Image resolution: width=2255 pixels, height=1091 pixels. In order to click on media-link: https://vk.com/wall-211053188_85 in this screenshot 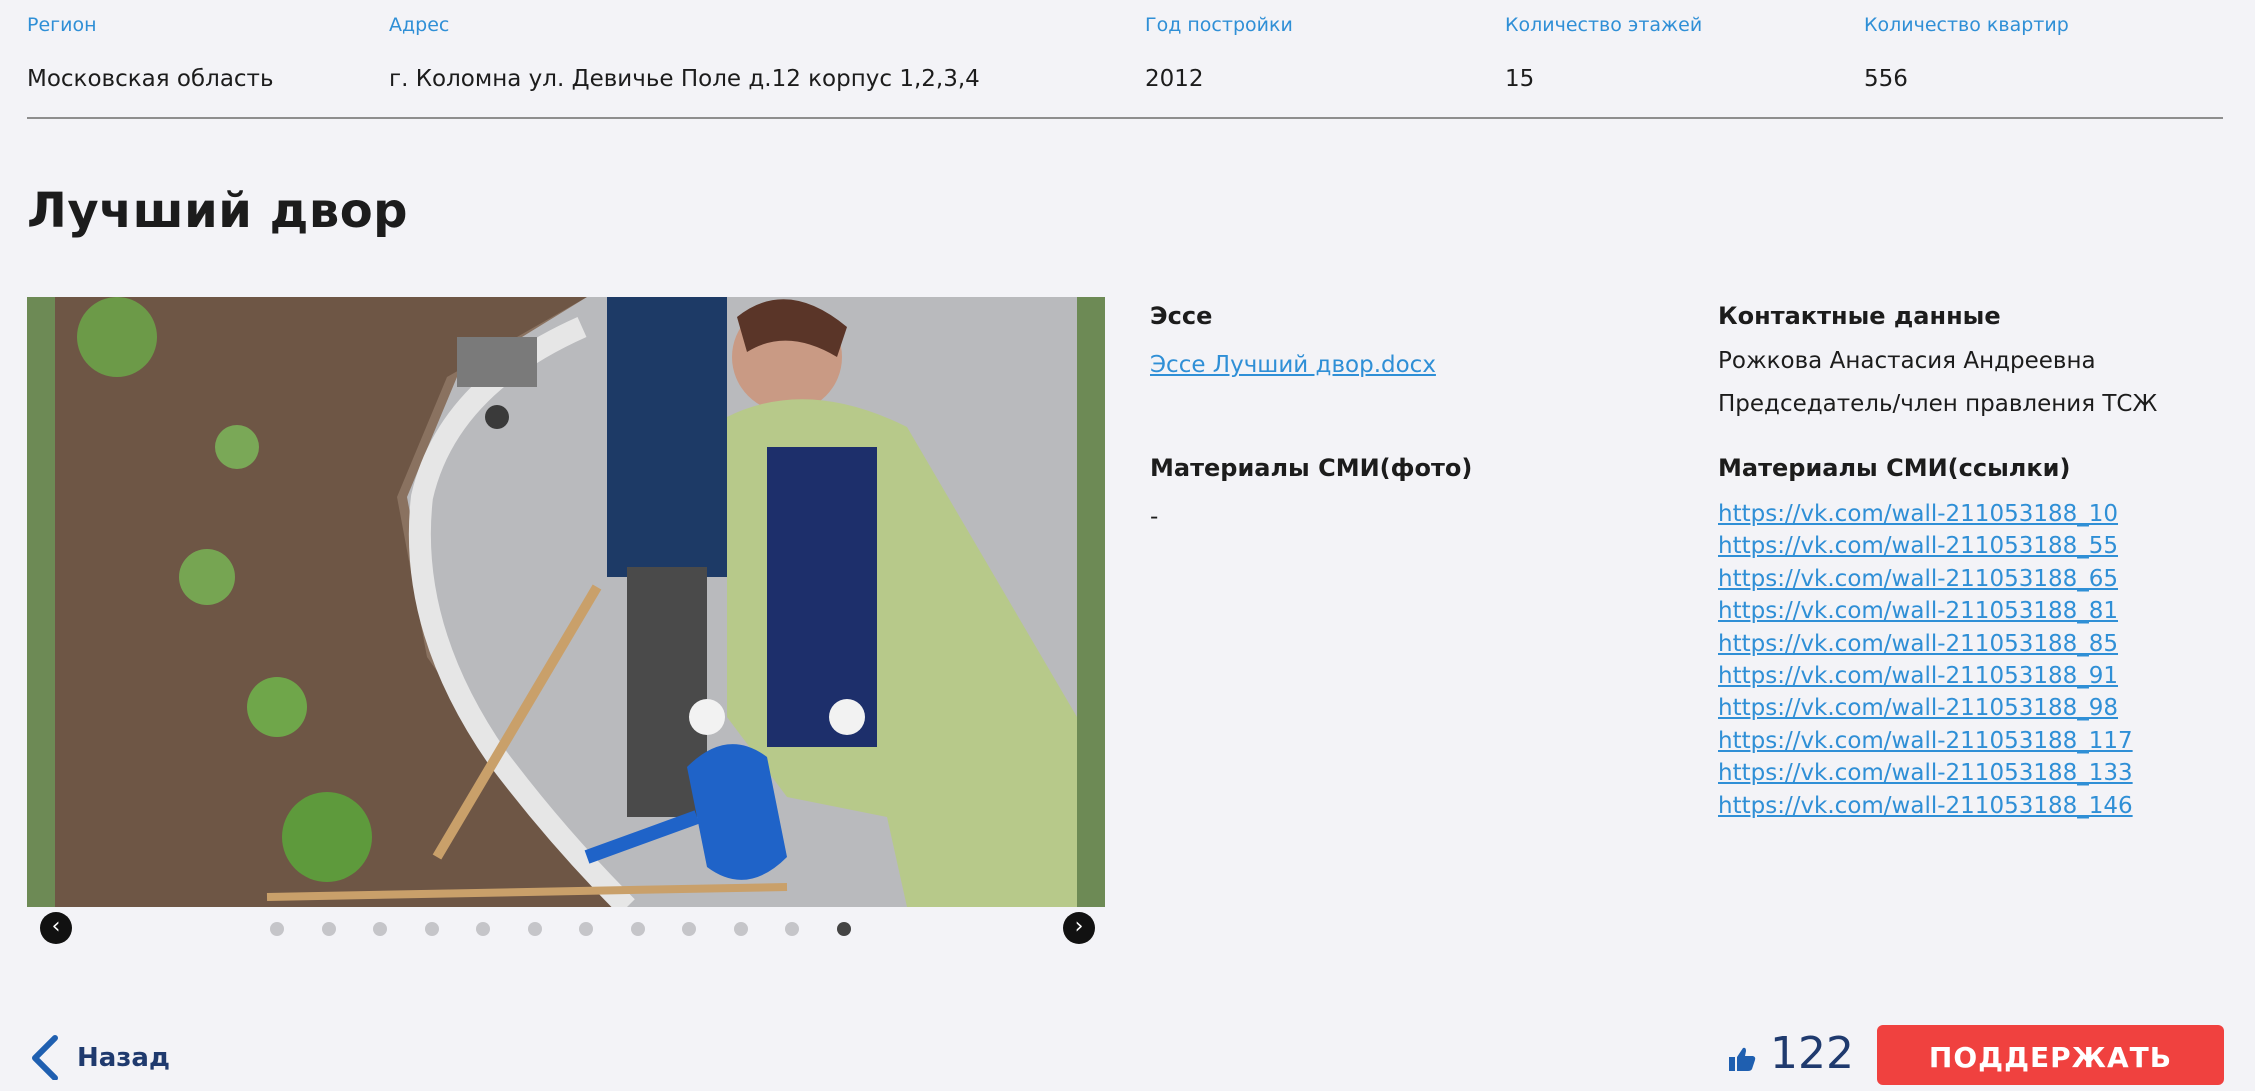, I will do `click(1925, 644)`.